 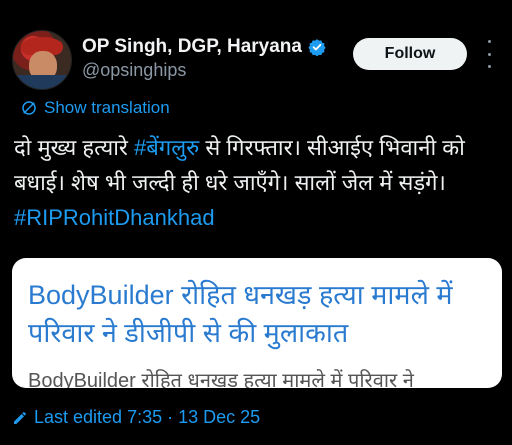 I want to click on pencil-icon, so click(x=20, y=417).